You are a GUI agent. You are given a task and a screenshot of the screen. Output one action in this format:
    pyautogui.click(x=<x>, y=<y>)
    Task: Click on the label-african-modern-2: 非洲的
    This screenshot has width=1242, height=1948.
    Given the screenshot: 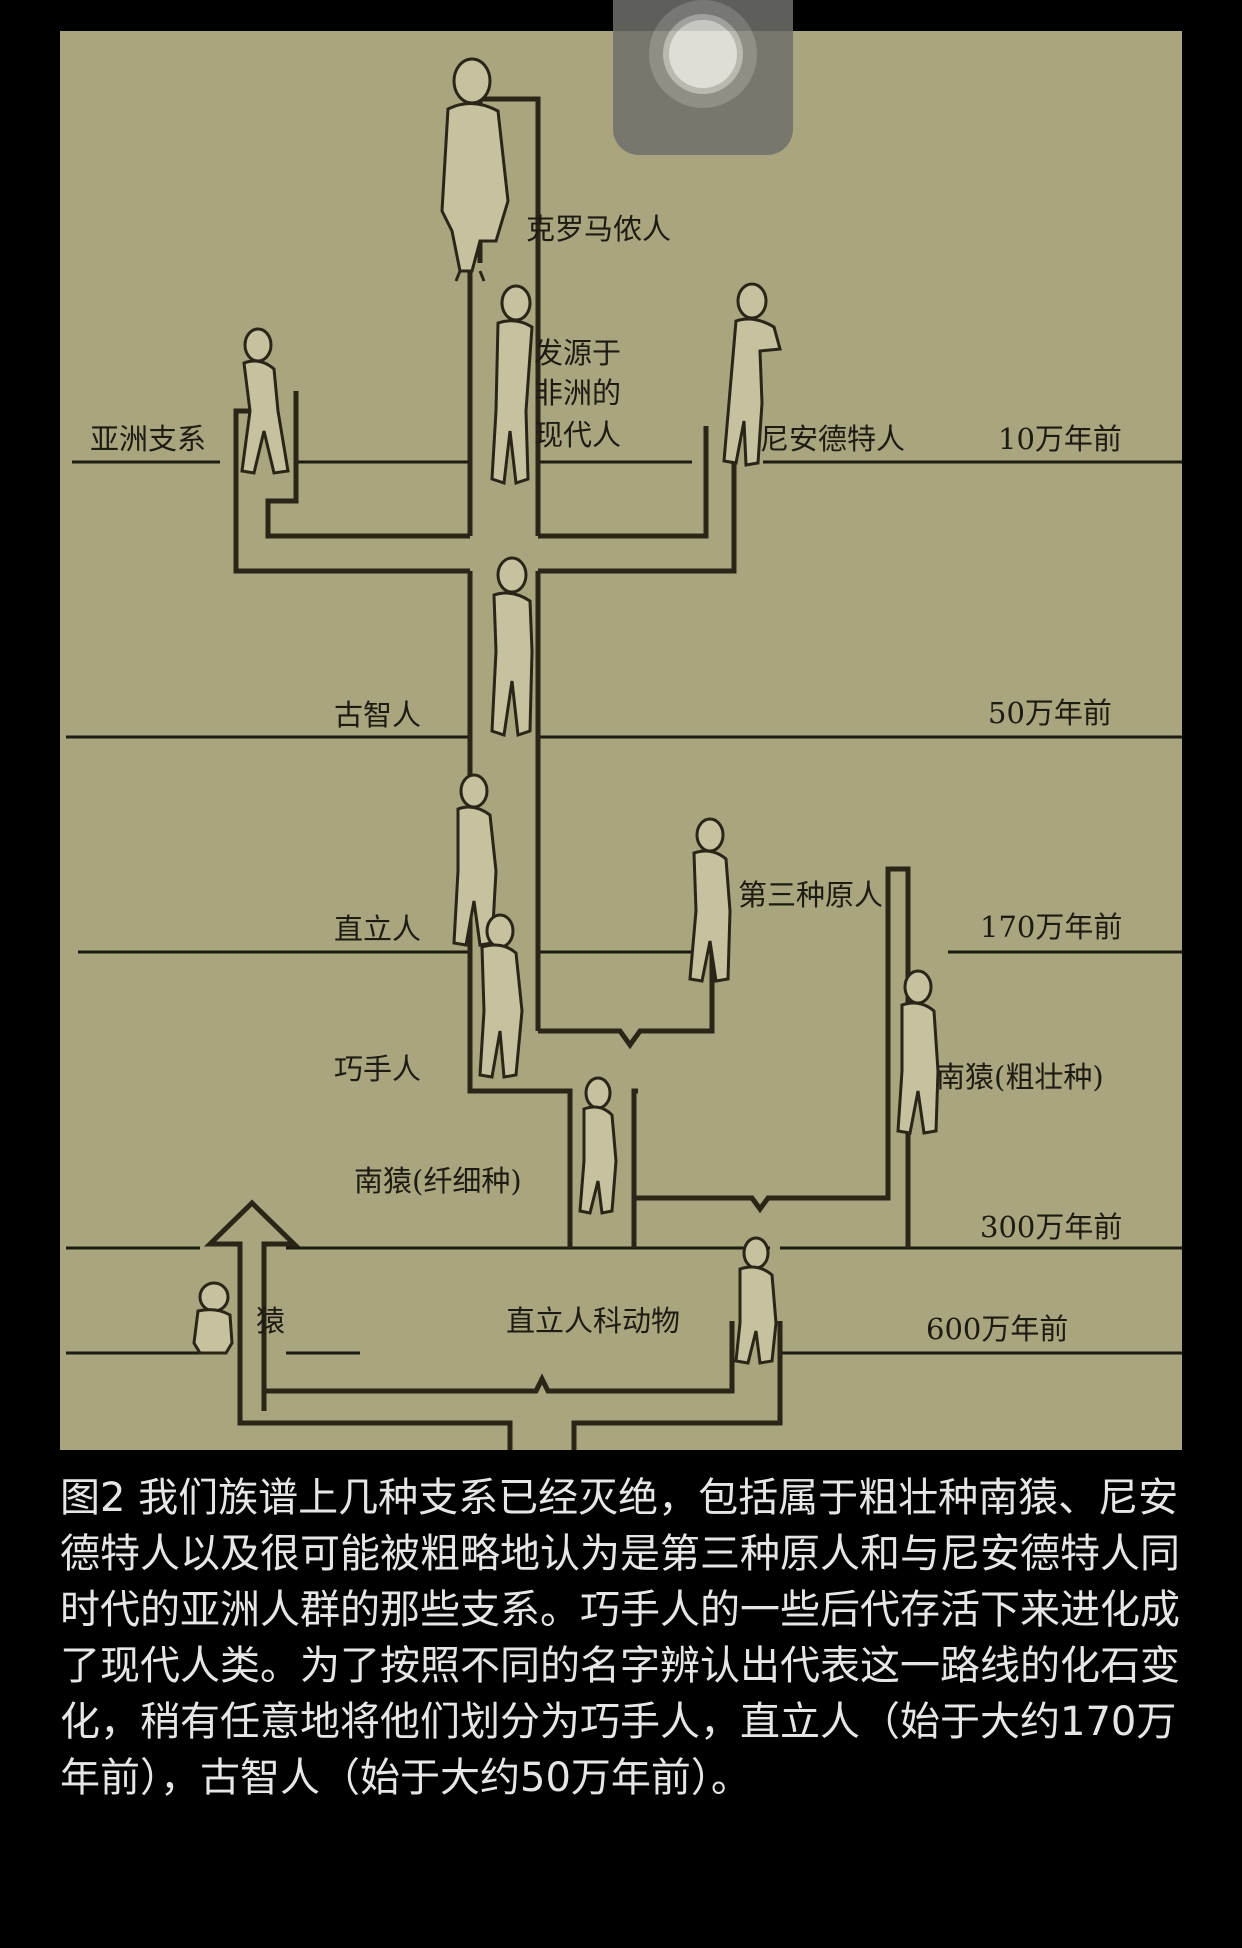 What is the action you would take?
    pyautogui.click(x=577, y=393)
    